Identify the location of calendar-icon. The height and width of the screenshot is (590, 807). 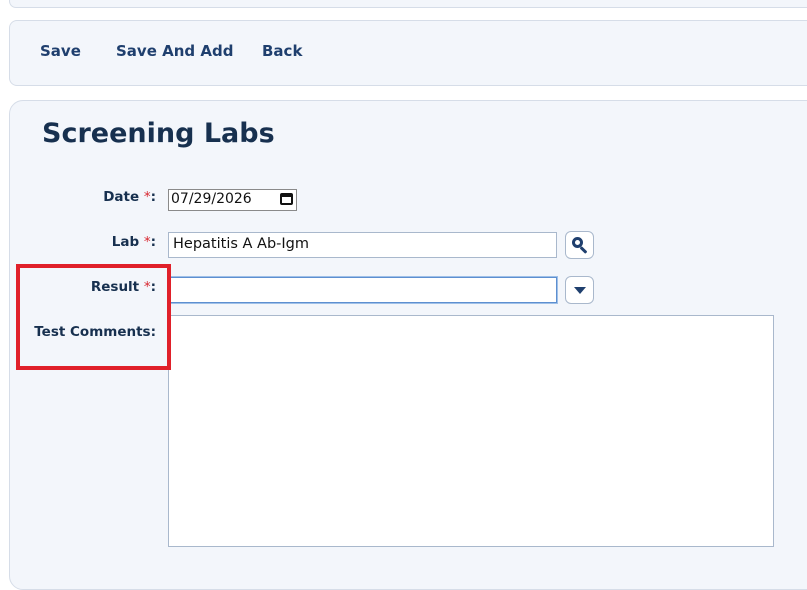
(286, 199).